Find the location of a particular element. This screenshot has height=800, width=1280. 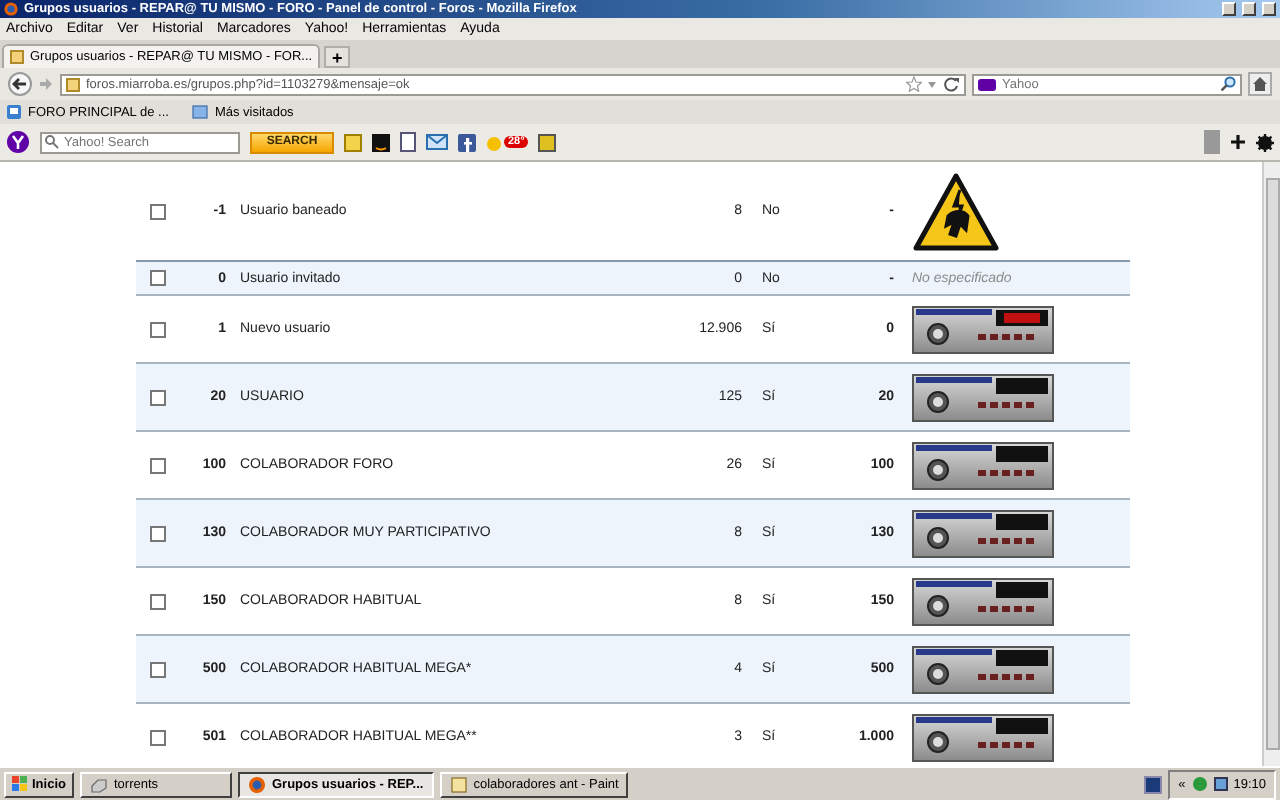

warning-sign-icon is located at coordinates (956, 211).